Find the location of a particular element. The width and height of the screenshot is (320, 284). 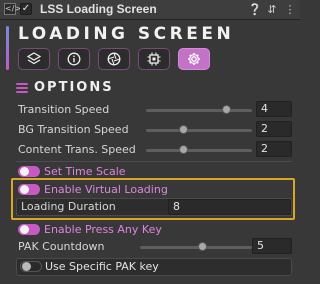

content-trans-speed-field: 2 is located at coordinates (274, 149).